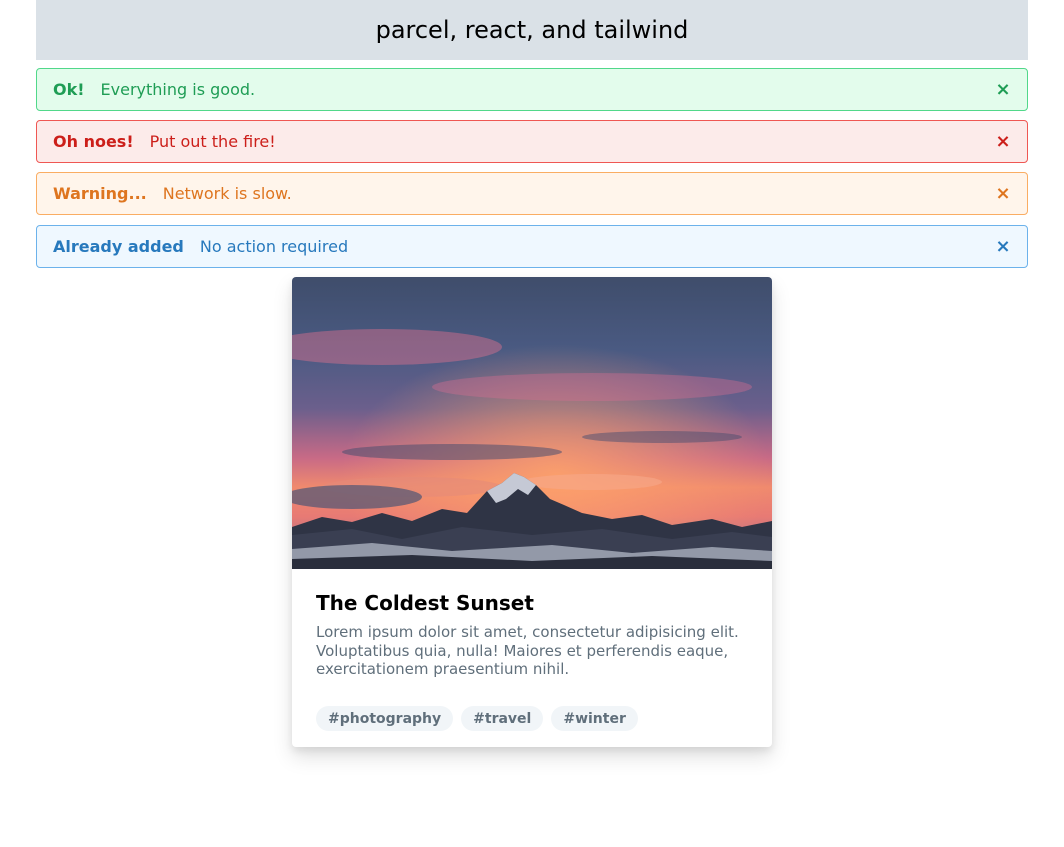 This screenshot has width=1064, height=847. I want to click on card-title: The Coldest Sunset, so click(425, 603).